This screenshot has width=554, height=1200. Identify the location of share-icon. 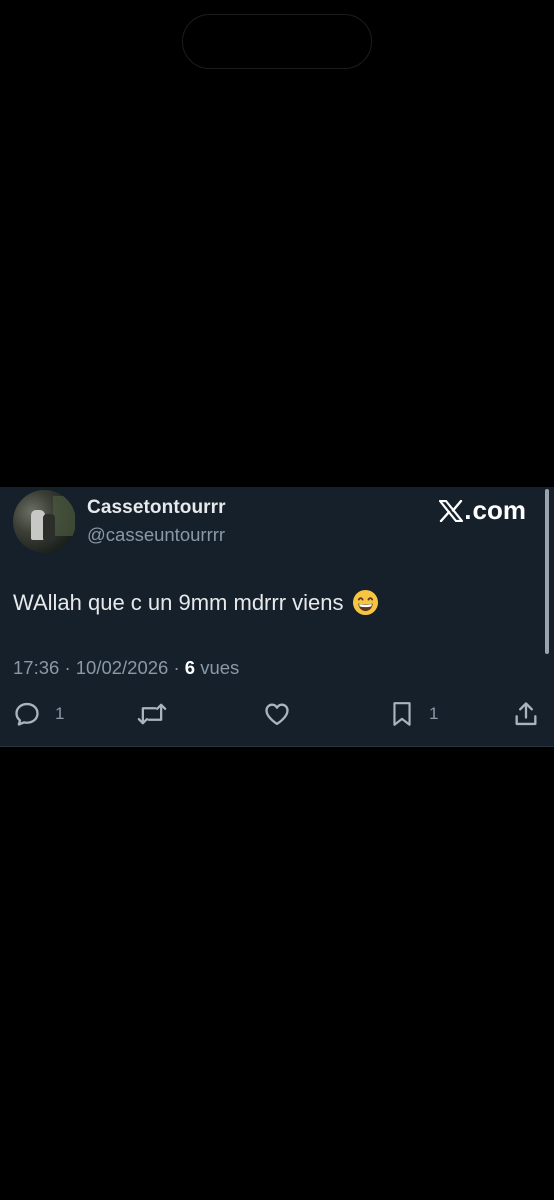
(526, 714).